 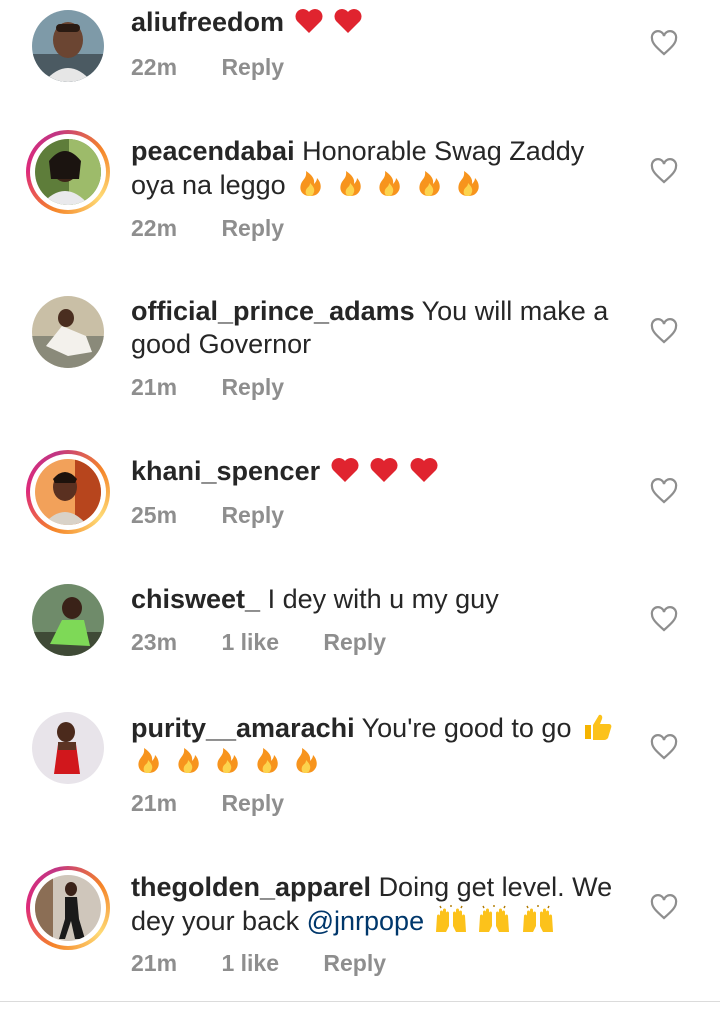 I want to click on comment-meta: 23m 1 like Reply, so click(x=277, y=642).